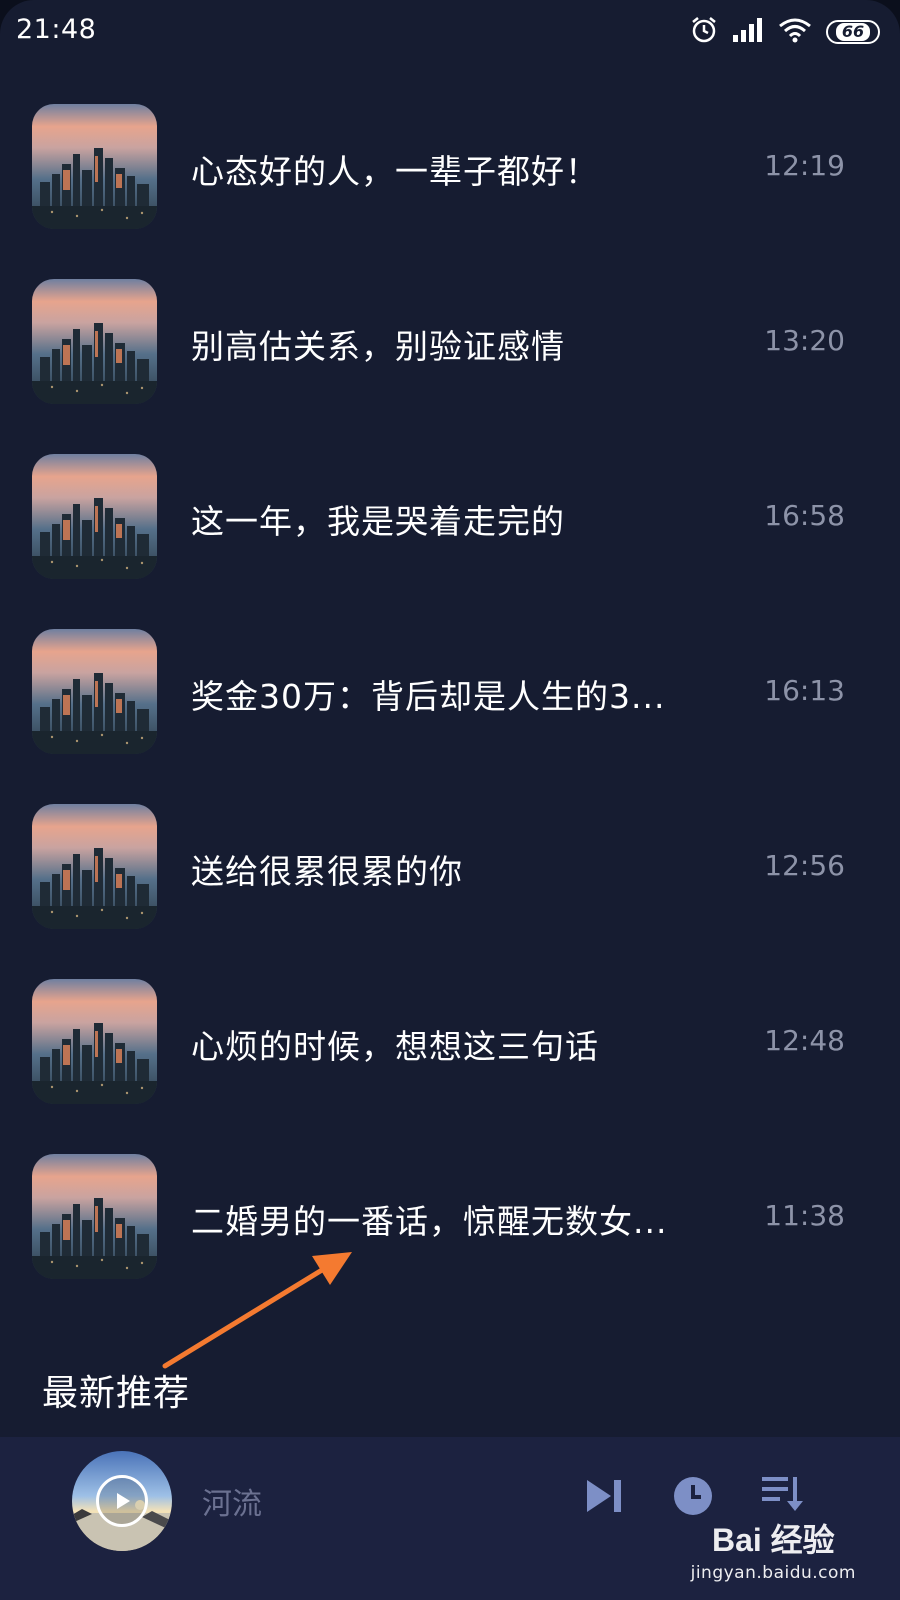 This screenshot has height=1600, width=900. Describe the element at coordinates (804, 865) in the screenshot. I see `article-time: 12:56` at that location.